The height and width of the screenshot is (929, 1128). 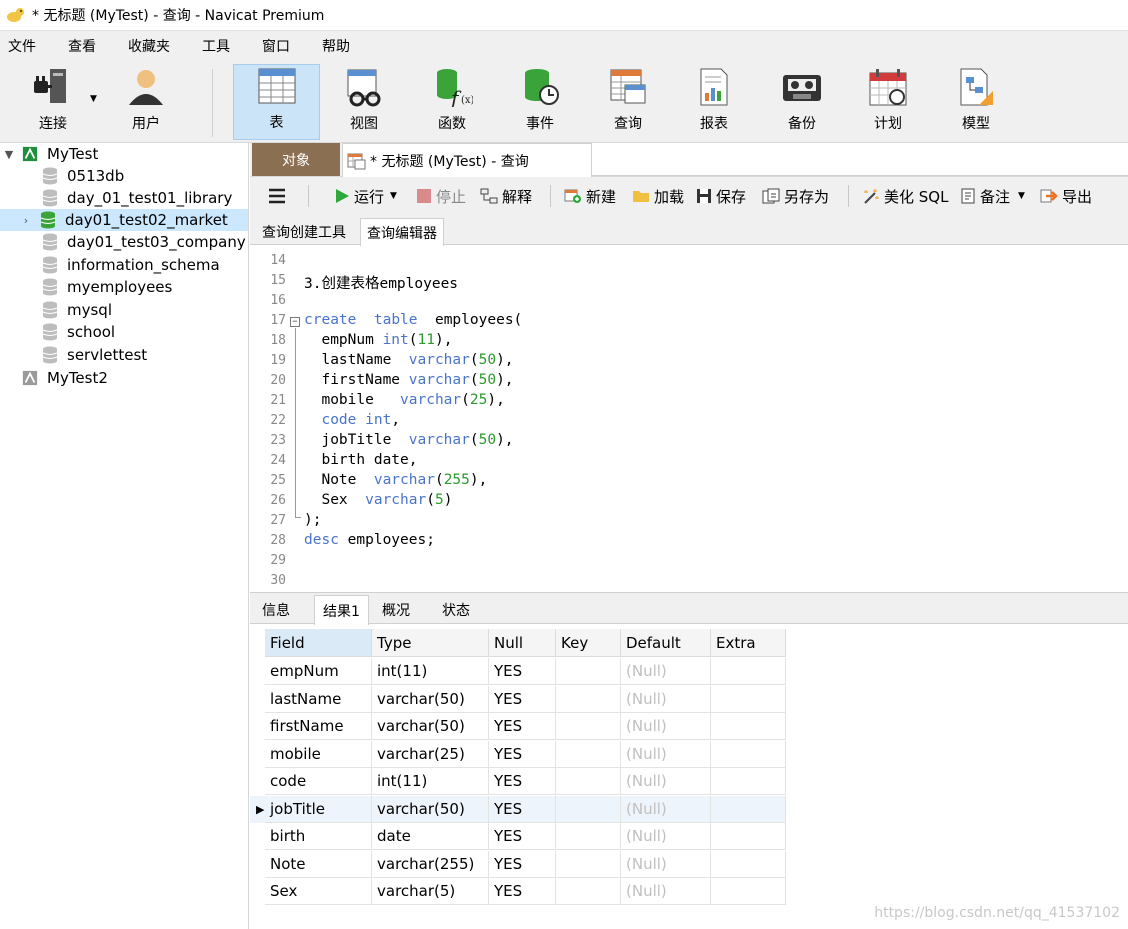 I want to click on table-row: code int(11) YES (Null), so click(x=518, y=781).